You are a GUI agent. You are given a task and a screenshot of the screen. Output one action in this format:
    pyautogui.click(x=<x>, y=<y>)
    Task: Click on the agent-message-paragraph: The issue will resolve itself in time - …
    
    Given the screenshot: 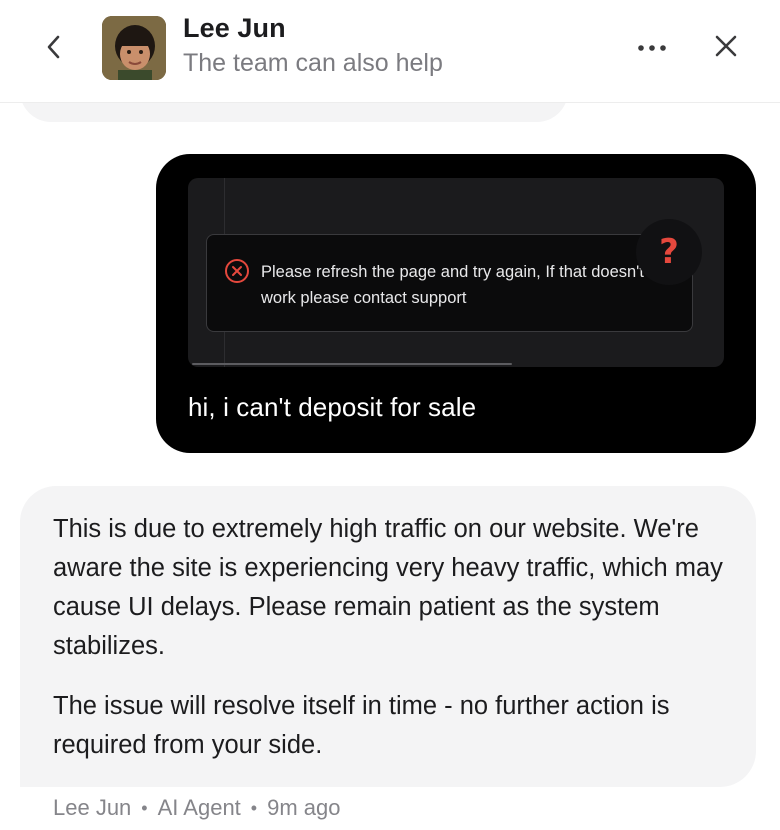 What is the action you would take?
    pyautogui.click(x=361, y=725)
    